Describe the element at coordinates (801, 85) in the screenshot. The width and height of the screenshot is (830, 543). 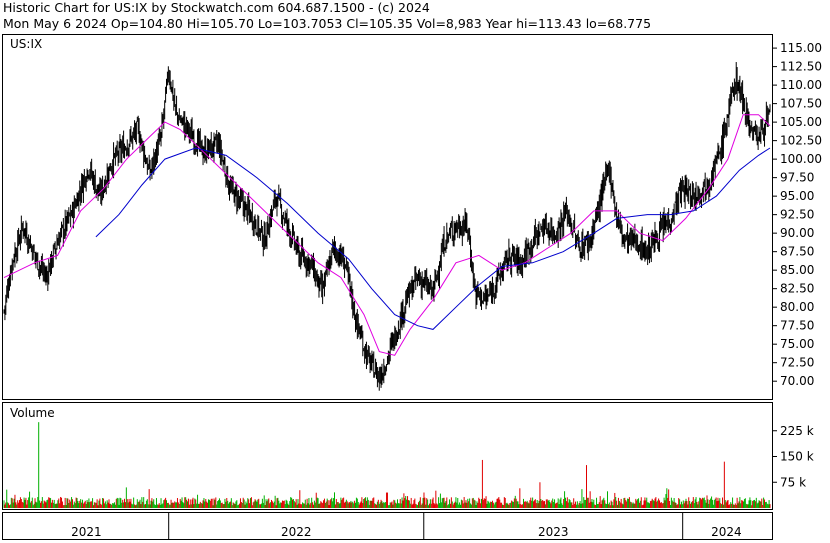
I see `price-tick-label: 110.00` at that location.